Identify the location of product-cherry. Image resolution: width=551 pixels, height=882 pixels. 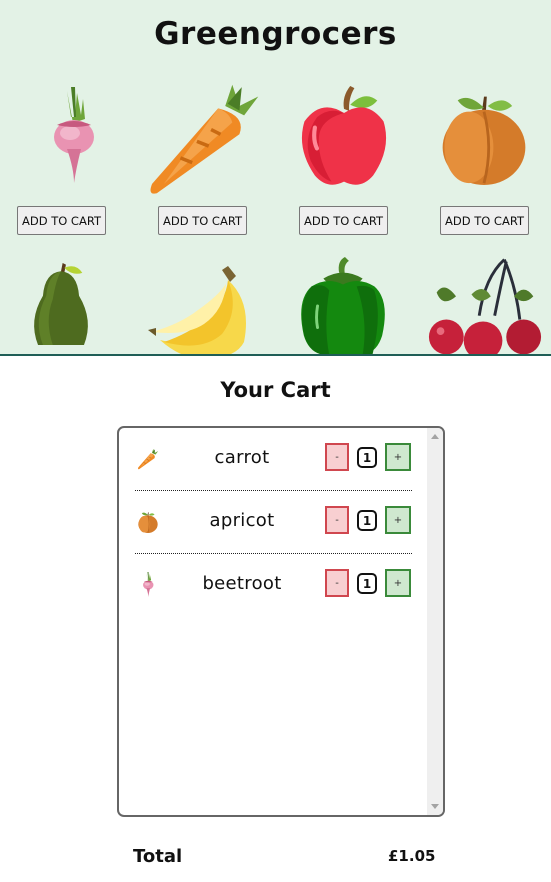
(487, 304).